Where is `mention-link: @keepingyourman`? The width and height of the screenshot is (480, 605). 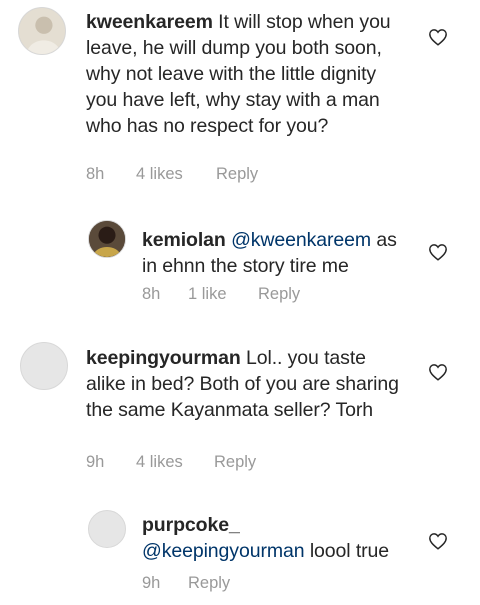 mention-link: @keepingyourman is located at coordinates (223, 551).